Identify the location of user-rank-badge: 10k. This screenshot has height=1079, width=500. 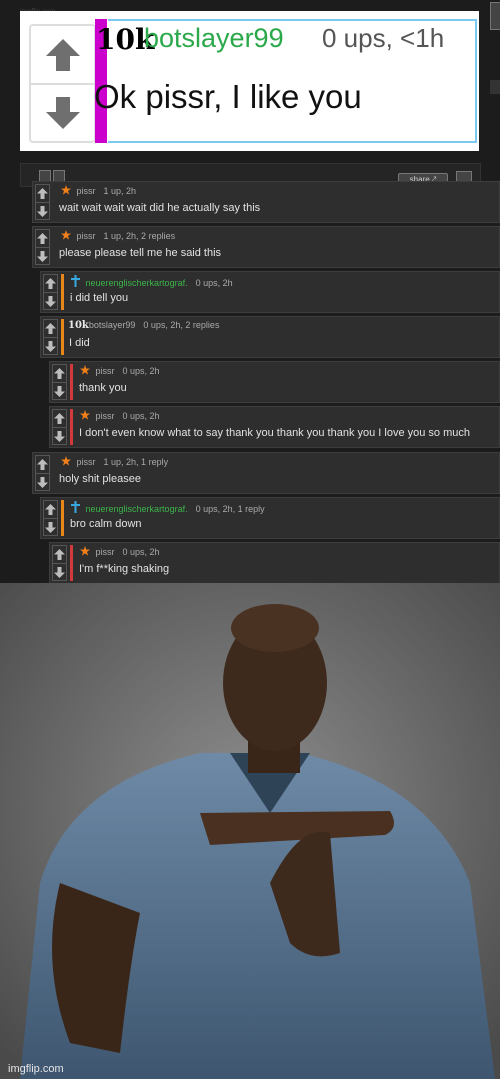
(78, 325).